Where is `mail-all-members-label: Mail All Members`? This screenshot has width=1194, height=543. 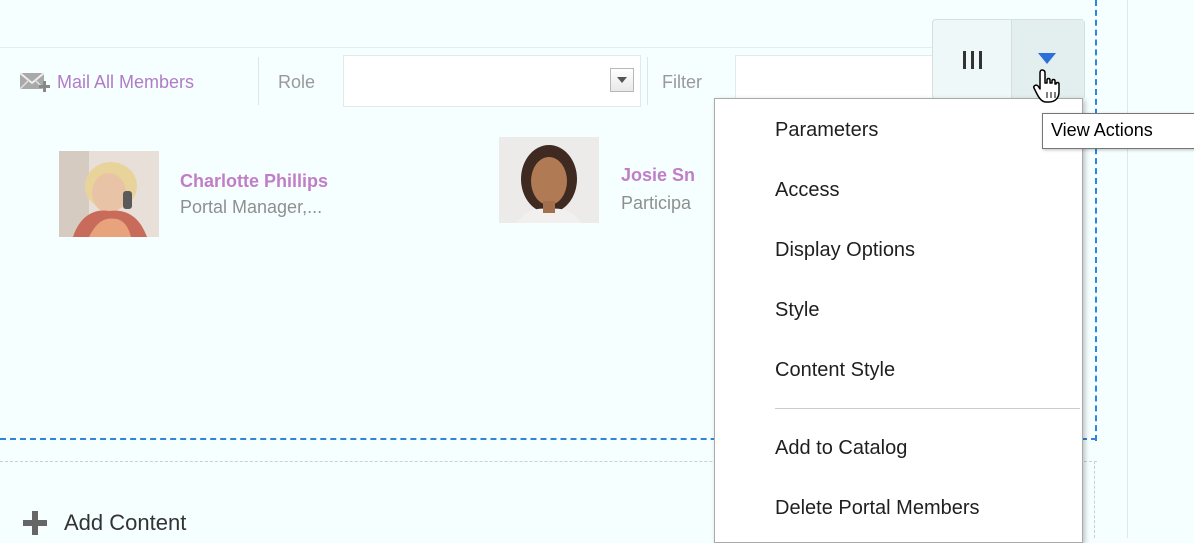 mail-all-members-label: Mail All Members is located at coordinates (126, 81).